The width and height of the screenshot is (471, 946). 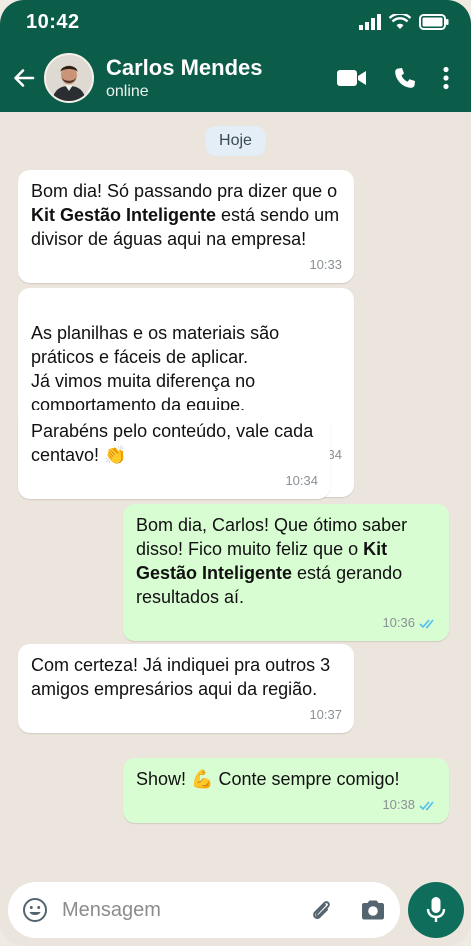 What do you see at coordinates (184, 67) in the screenshot?
I see `contact-name: Carlos Mendes` at bounding box center [184, 67].